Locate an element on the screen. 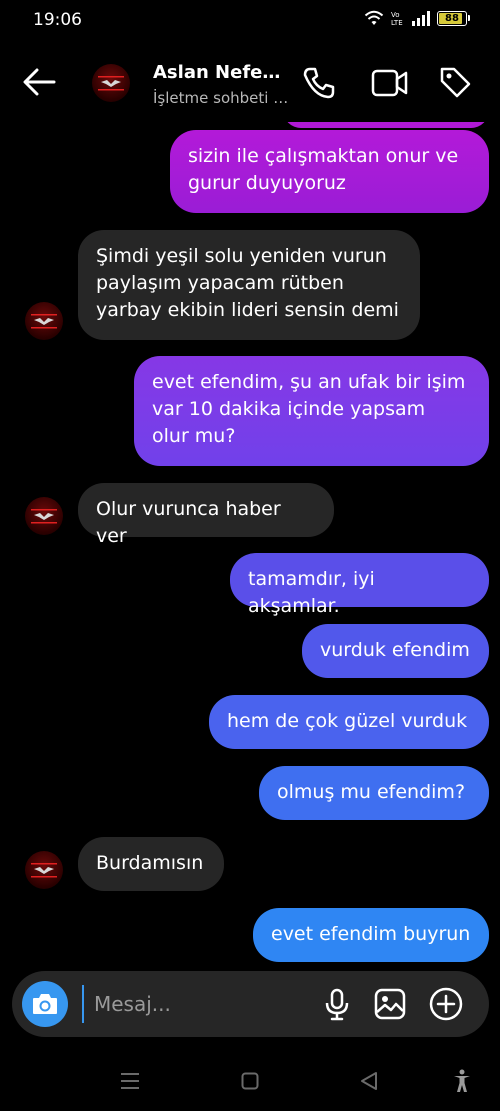 The width and height of the screenshot is (500, 1111). accessibility-icon is located at coordinates (462, 1083).